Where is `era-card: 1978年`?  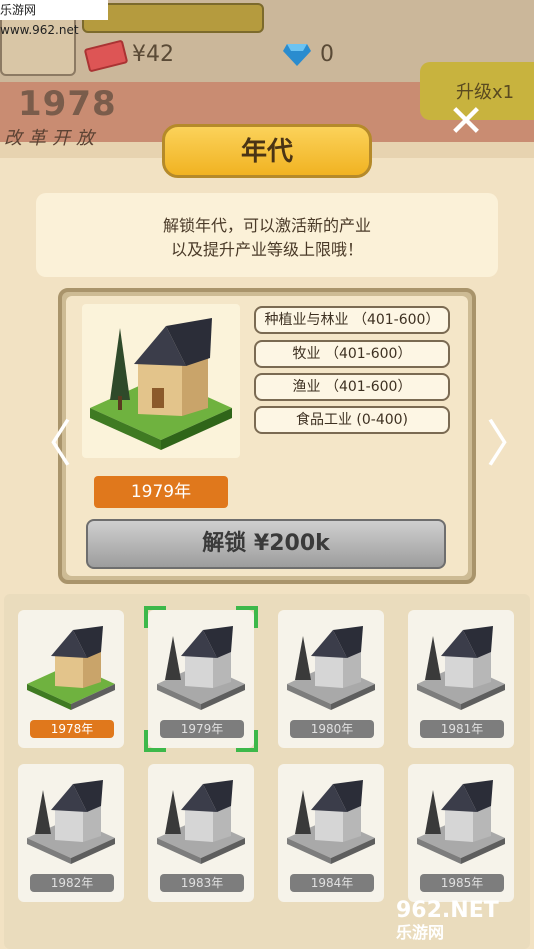
era-card: 1978年 is located at coordinates (71, 679).